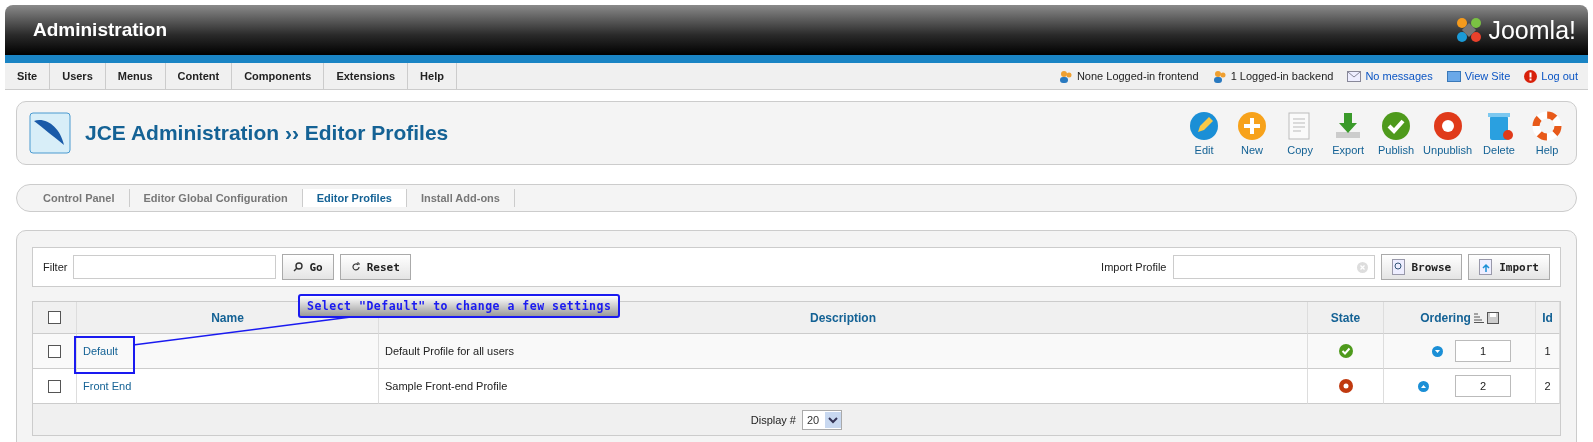 The width and height of the screenshot is (1593, 442). What do you see at coordinates (459, 306) in the screenshot?
I see `callout-tooltip: Select "Default" to change a few settings` at bounding box center [459, 306].